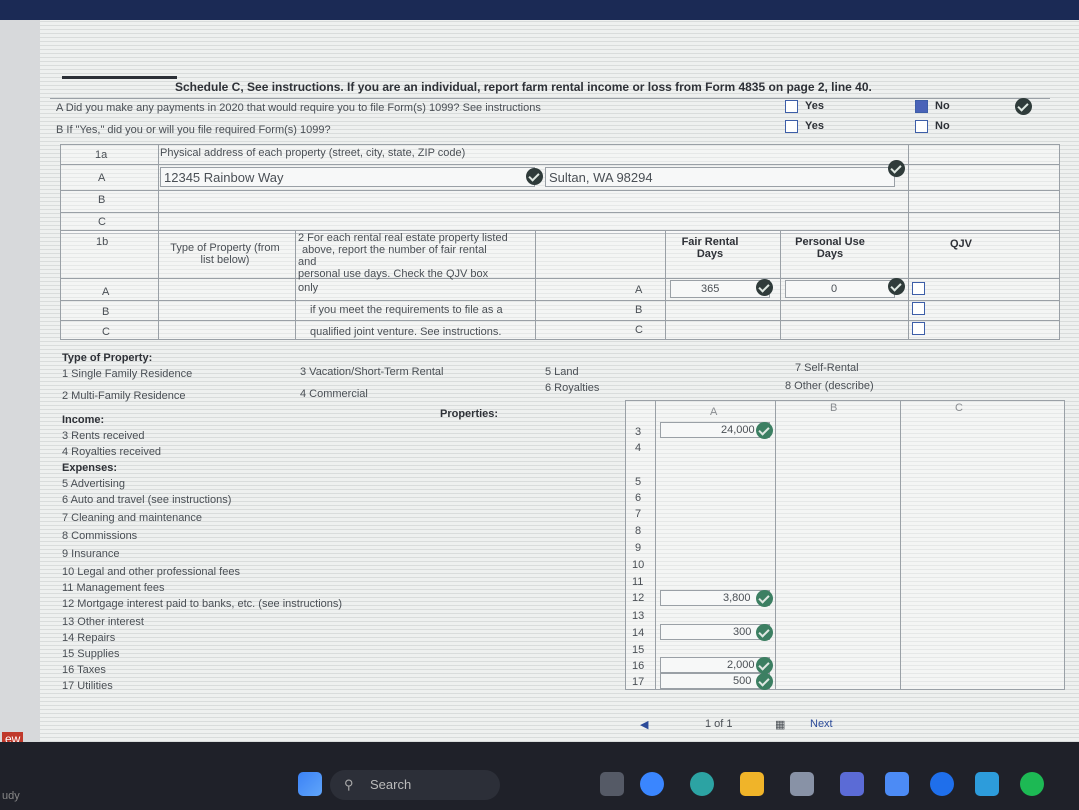  Describe the element at coordinates (310, 784) in the screenshot. I see `start-icon` at that location.